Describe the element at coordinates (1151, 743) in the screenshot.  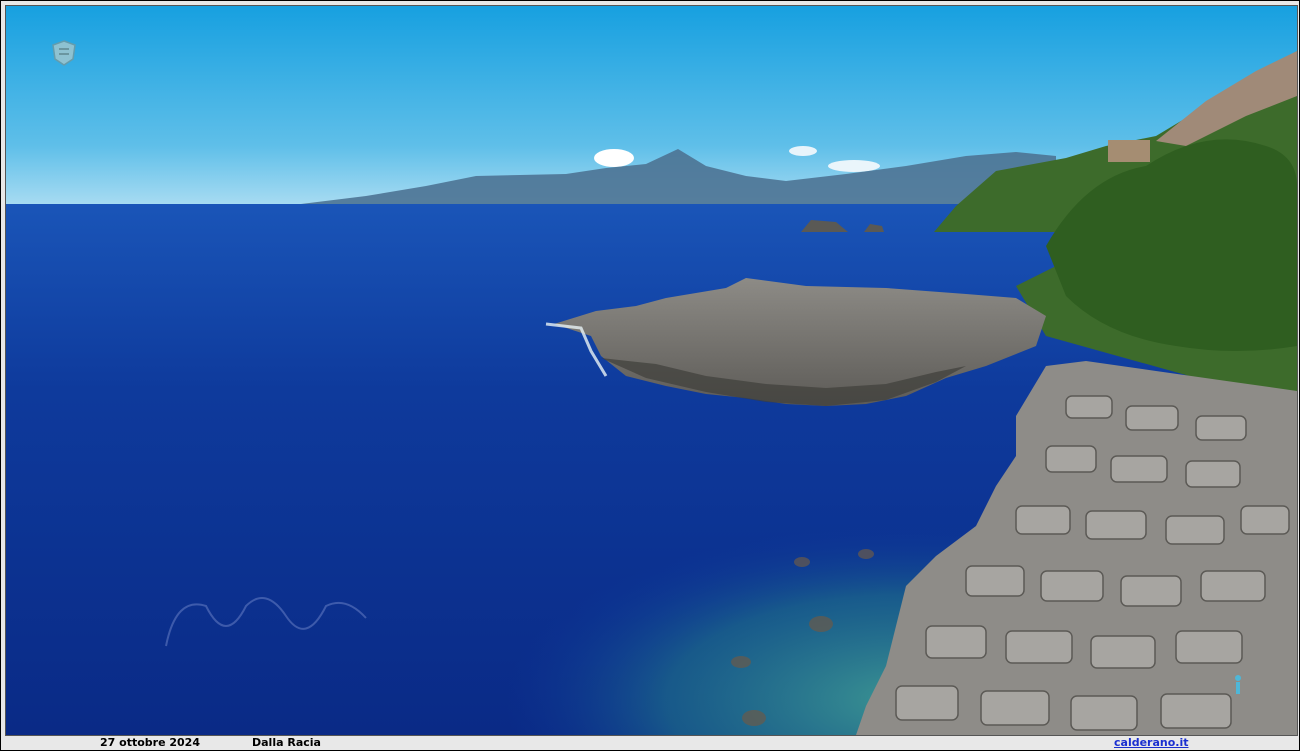
I see `website-link: calderano.it` at that location.